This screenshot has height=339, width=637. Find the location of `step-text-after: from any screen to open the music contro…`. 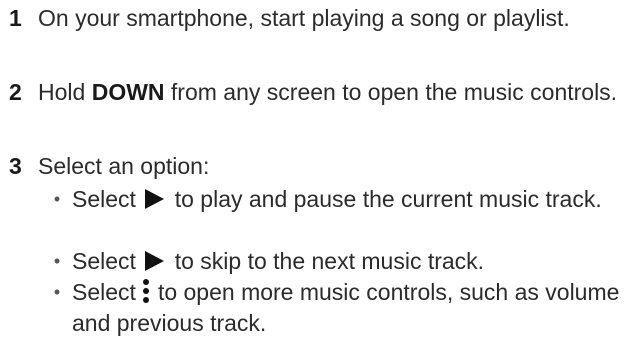

step-text-after: from any screen to open the music contro… is located at coordinates (391, 92).